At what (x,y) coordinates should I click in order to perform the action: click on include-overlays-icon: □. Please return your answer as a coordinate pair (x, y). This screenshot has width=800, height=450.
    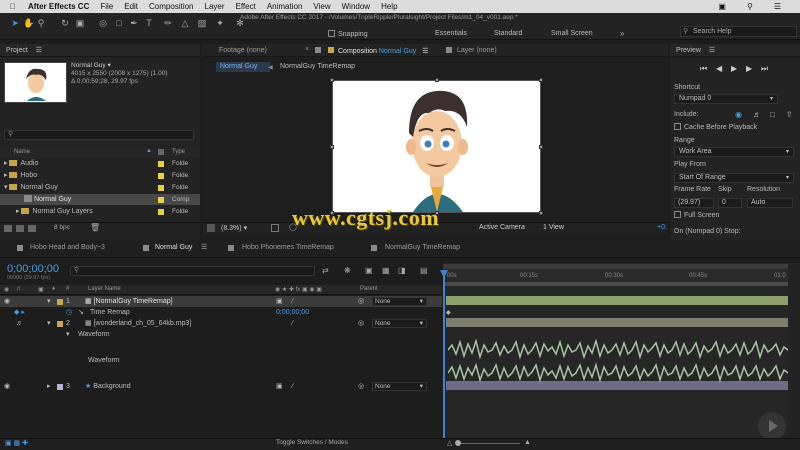
    Looking at the image, I should click on (772, 114).